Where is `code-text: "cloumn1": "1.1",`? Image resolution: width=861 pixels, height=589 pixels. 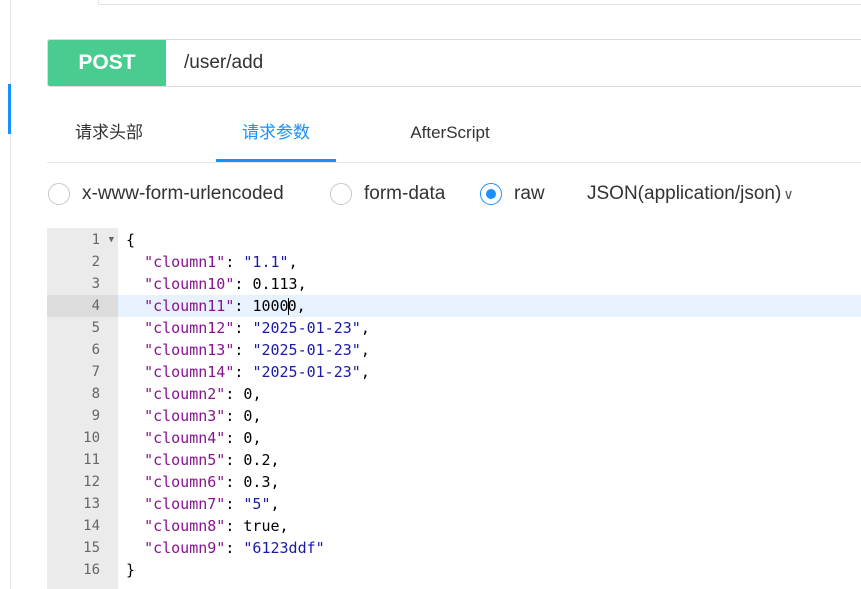 code-text: "cloumn1": "1.1", is located at coordinates (221, 262).